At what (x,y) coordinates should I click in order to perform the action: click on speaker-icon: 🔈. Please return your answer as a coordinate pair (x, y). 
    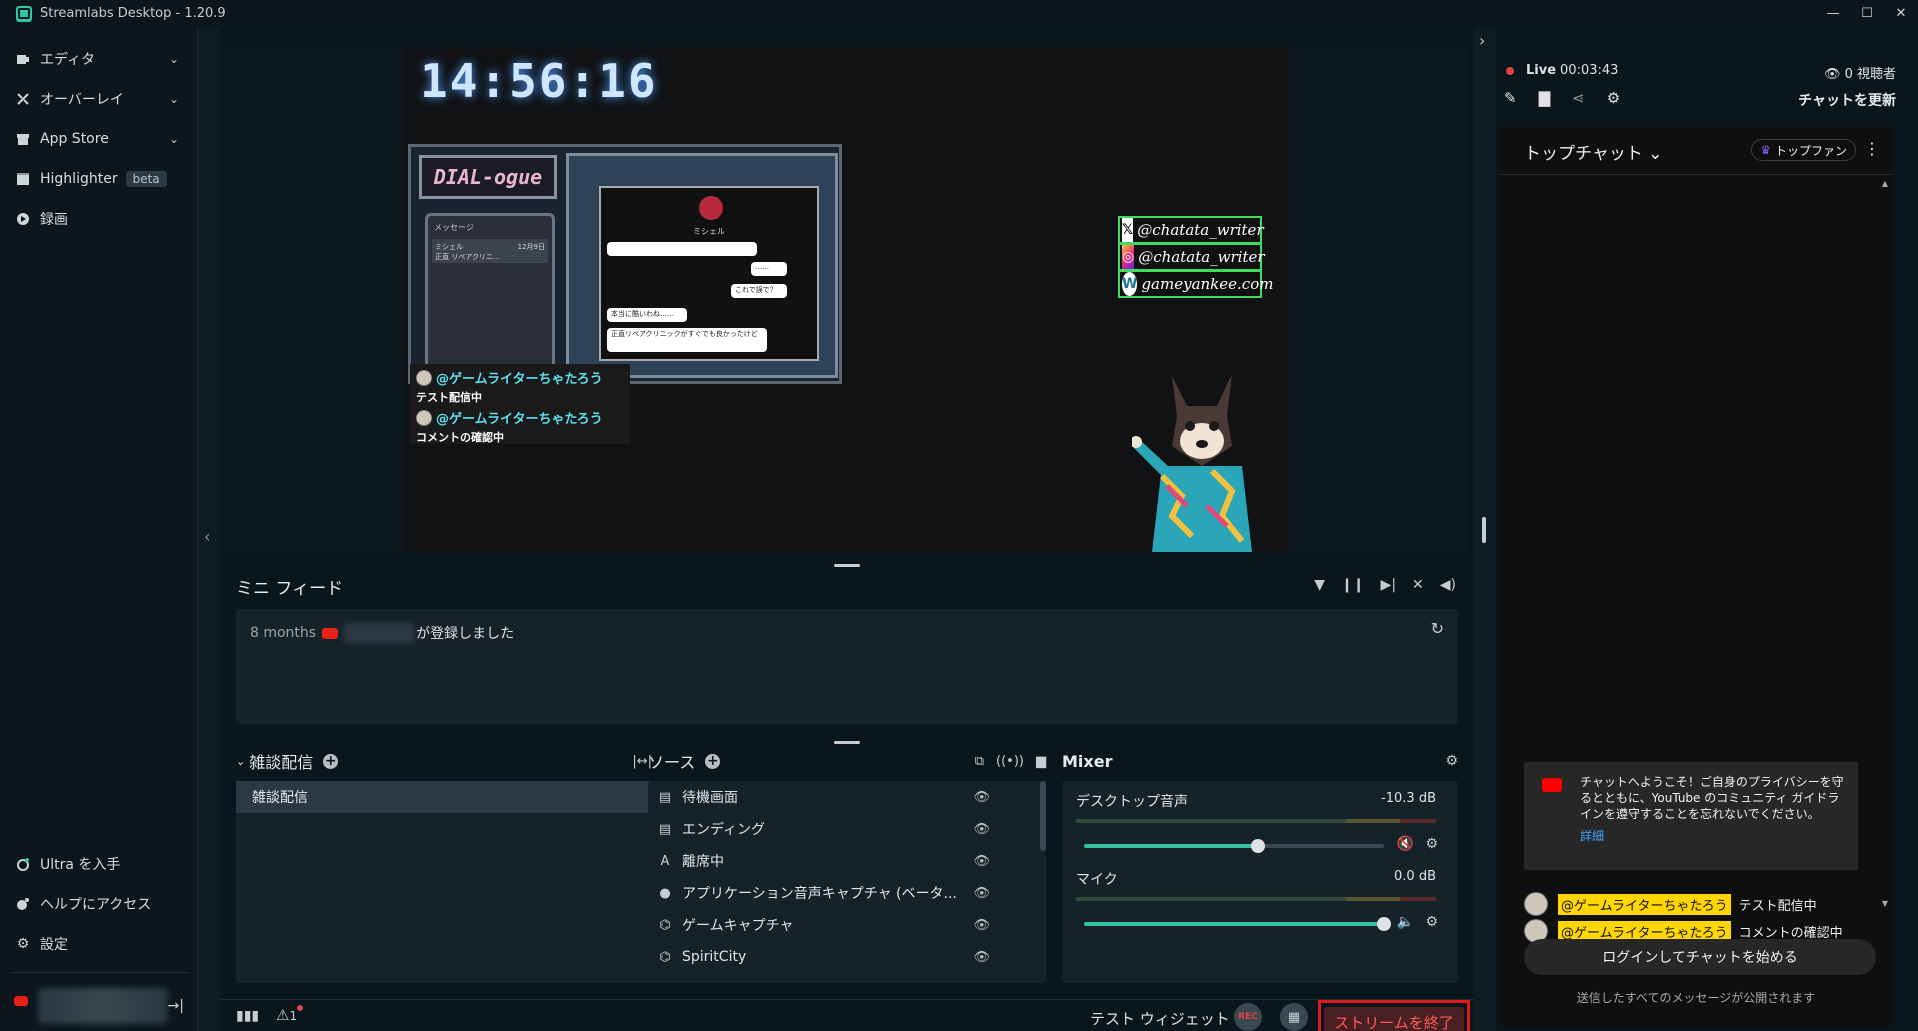
    Looking at the image, I should click on (1405, 922).